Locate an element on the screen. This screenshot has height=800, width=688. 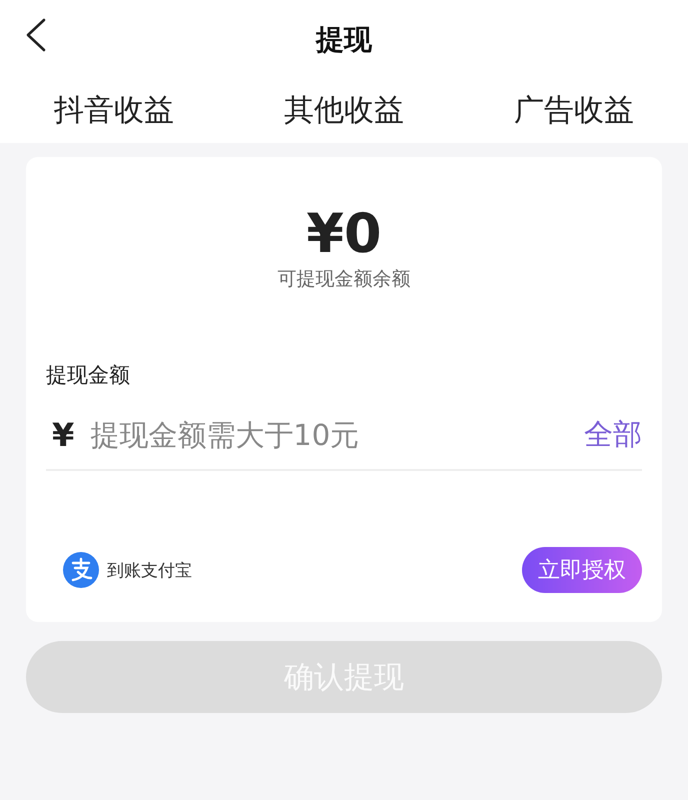
payment-icon is located at coordinates (81, 570).